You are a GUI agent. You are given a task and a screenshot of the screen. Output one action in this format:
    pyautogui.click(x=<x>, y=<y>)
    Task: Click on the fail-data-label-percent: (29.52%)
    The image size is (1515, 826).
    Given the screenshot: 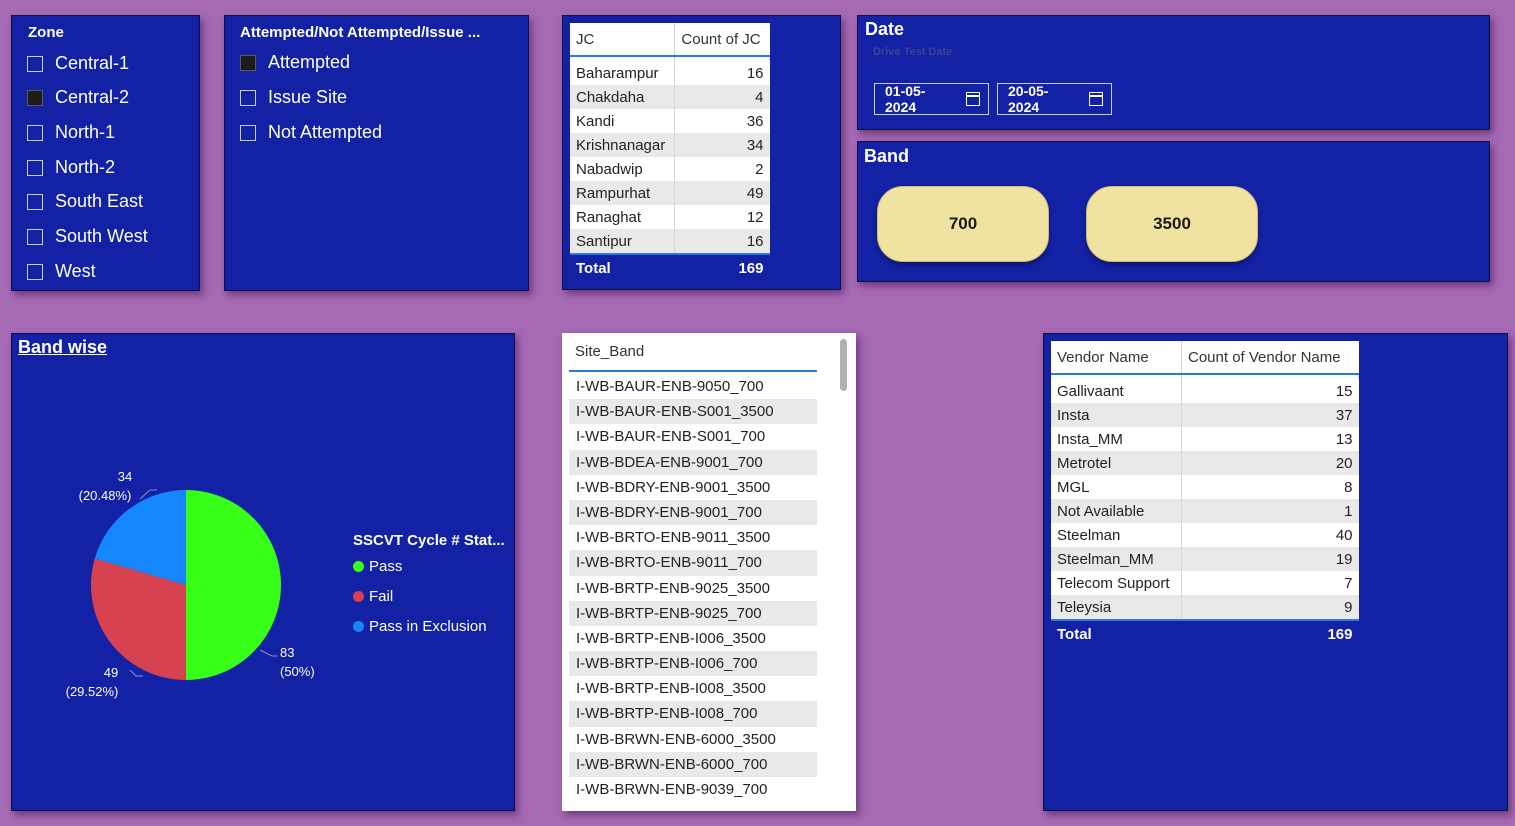 What is the action you would take?
    pyautogui.click(x=92, y=691)
    